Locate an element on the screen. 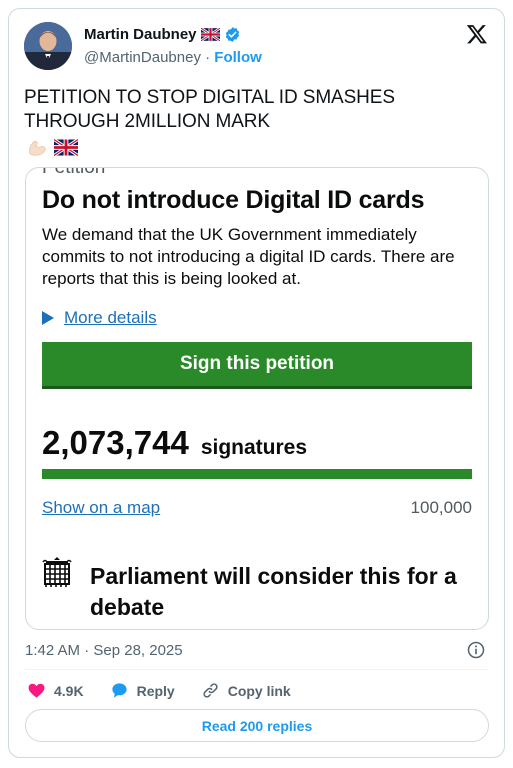 This screenshot has height=768, width=513. action-bar: 4.9K Reply Copy link is located at coordinates (172, 690).